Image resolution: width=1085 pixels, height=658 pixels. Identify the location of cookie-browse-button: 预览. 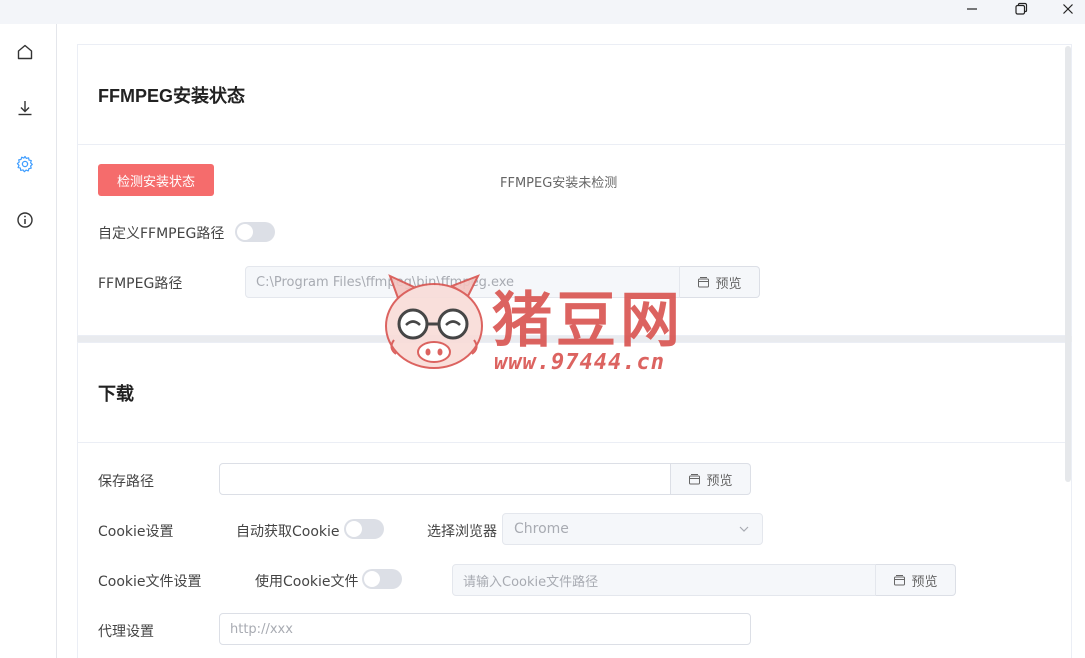
(916, 580).